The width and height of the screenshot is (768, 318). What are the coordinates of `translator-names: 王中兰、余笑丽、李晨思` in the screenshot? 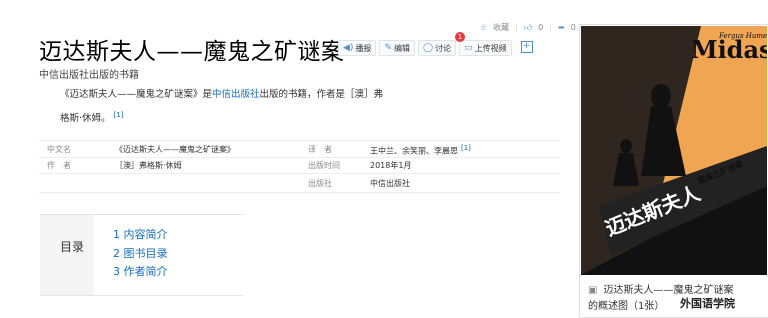 It's located at (414, 151).